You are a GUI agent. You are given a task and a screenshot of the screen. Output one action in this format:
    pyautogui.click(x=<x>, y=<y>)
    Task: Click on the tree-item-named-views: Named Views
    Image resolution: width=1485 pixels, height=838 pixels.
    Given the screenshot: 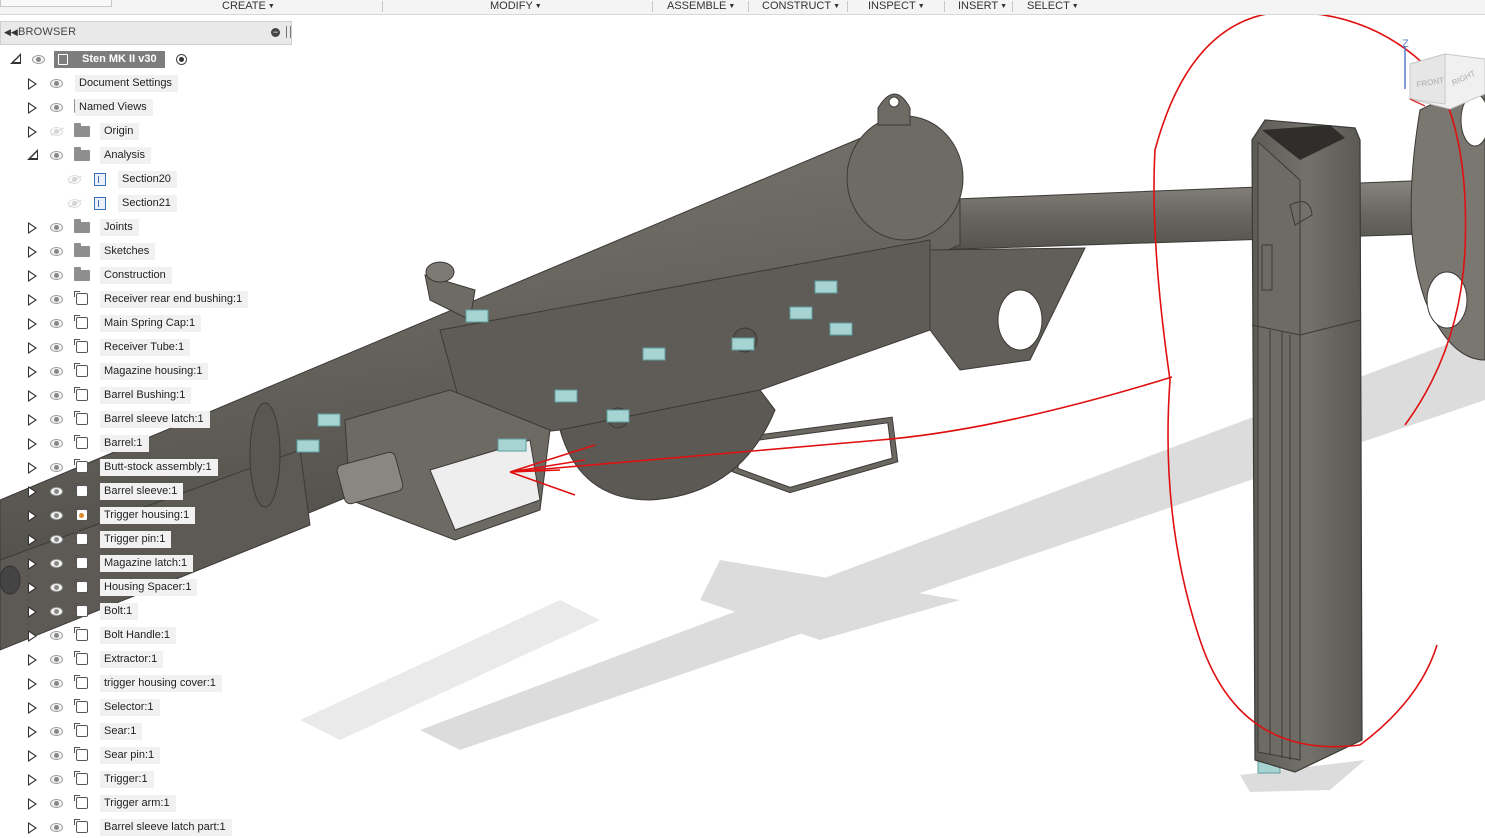 What is the action you would take?
    pyautogui.click(x=150, y=108)
    